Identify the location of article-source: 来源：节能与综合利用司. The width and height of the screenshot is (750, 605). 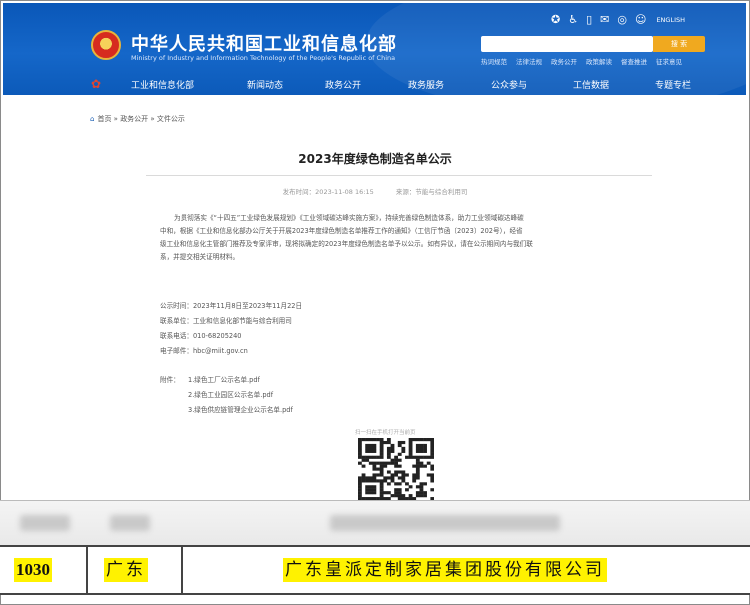
(431, 192).